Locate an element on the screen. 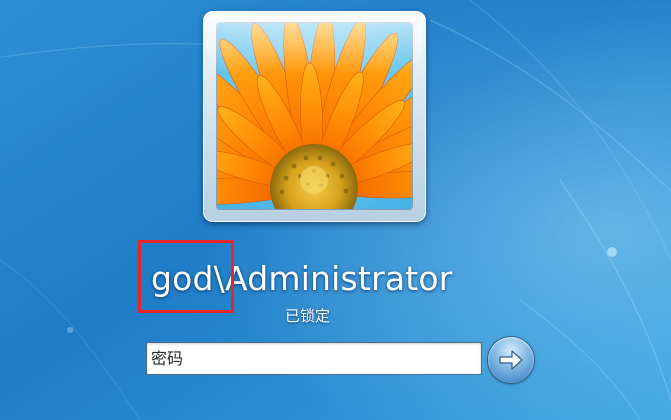 This screenshot has height=420, width=671. locked-status-label: 已锁定 is located at coordinates (308, 316).